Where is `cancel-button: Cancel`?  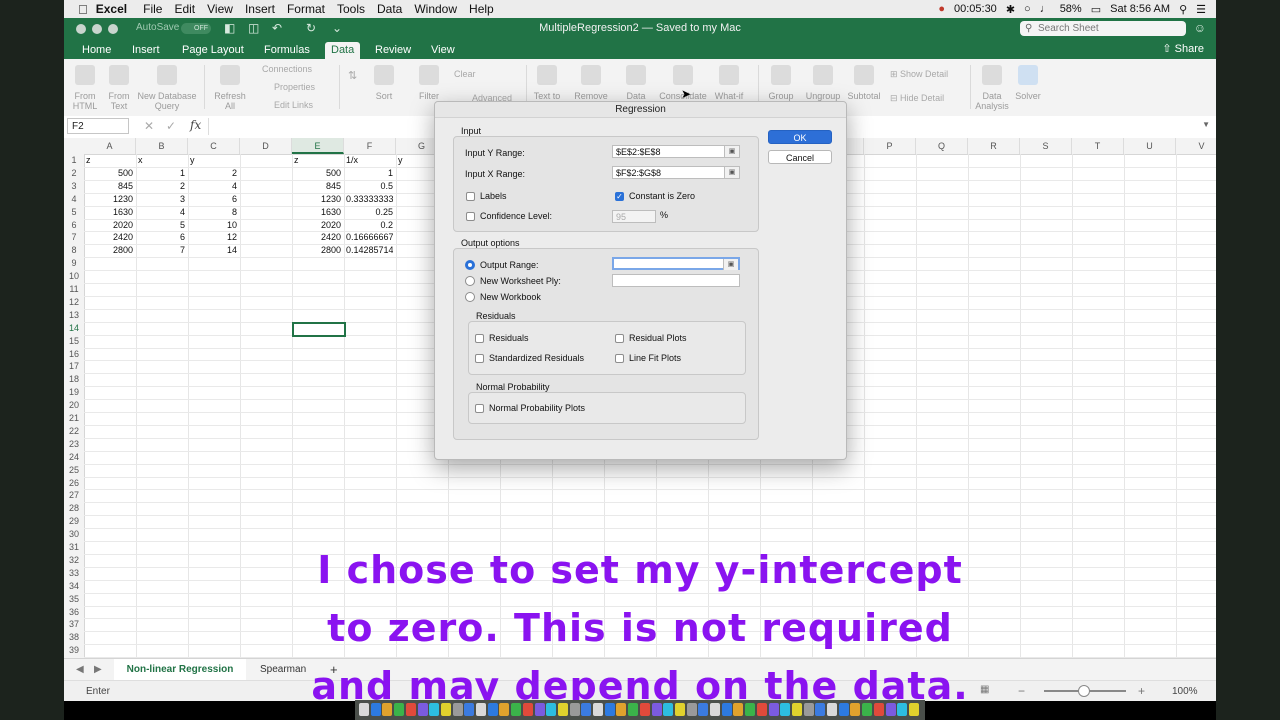 cancel-button: Cancel is located at coordinates (800, 157).